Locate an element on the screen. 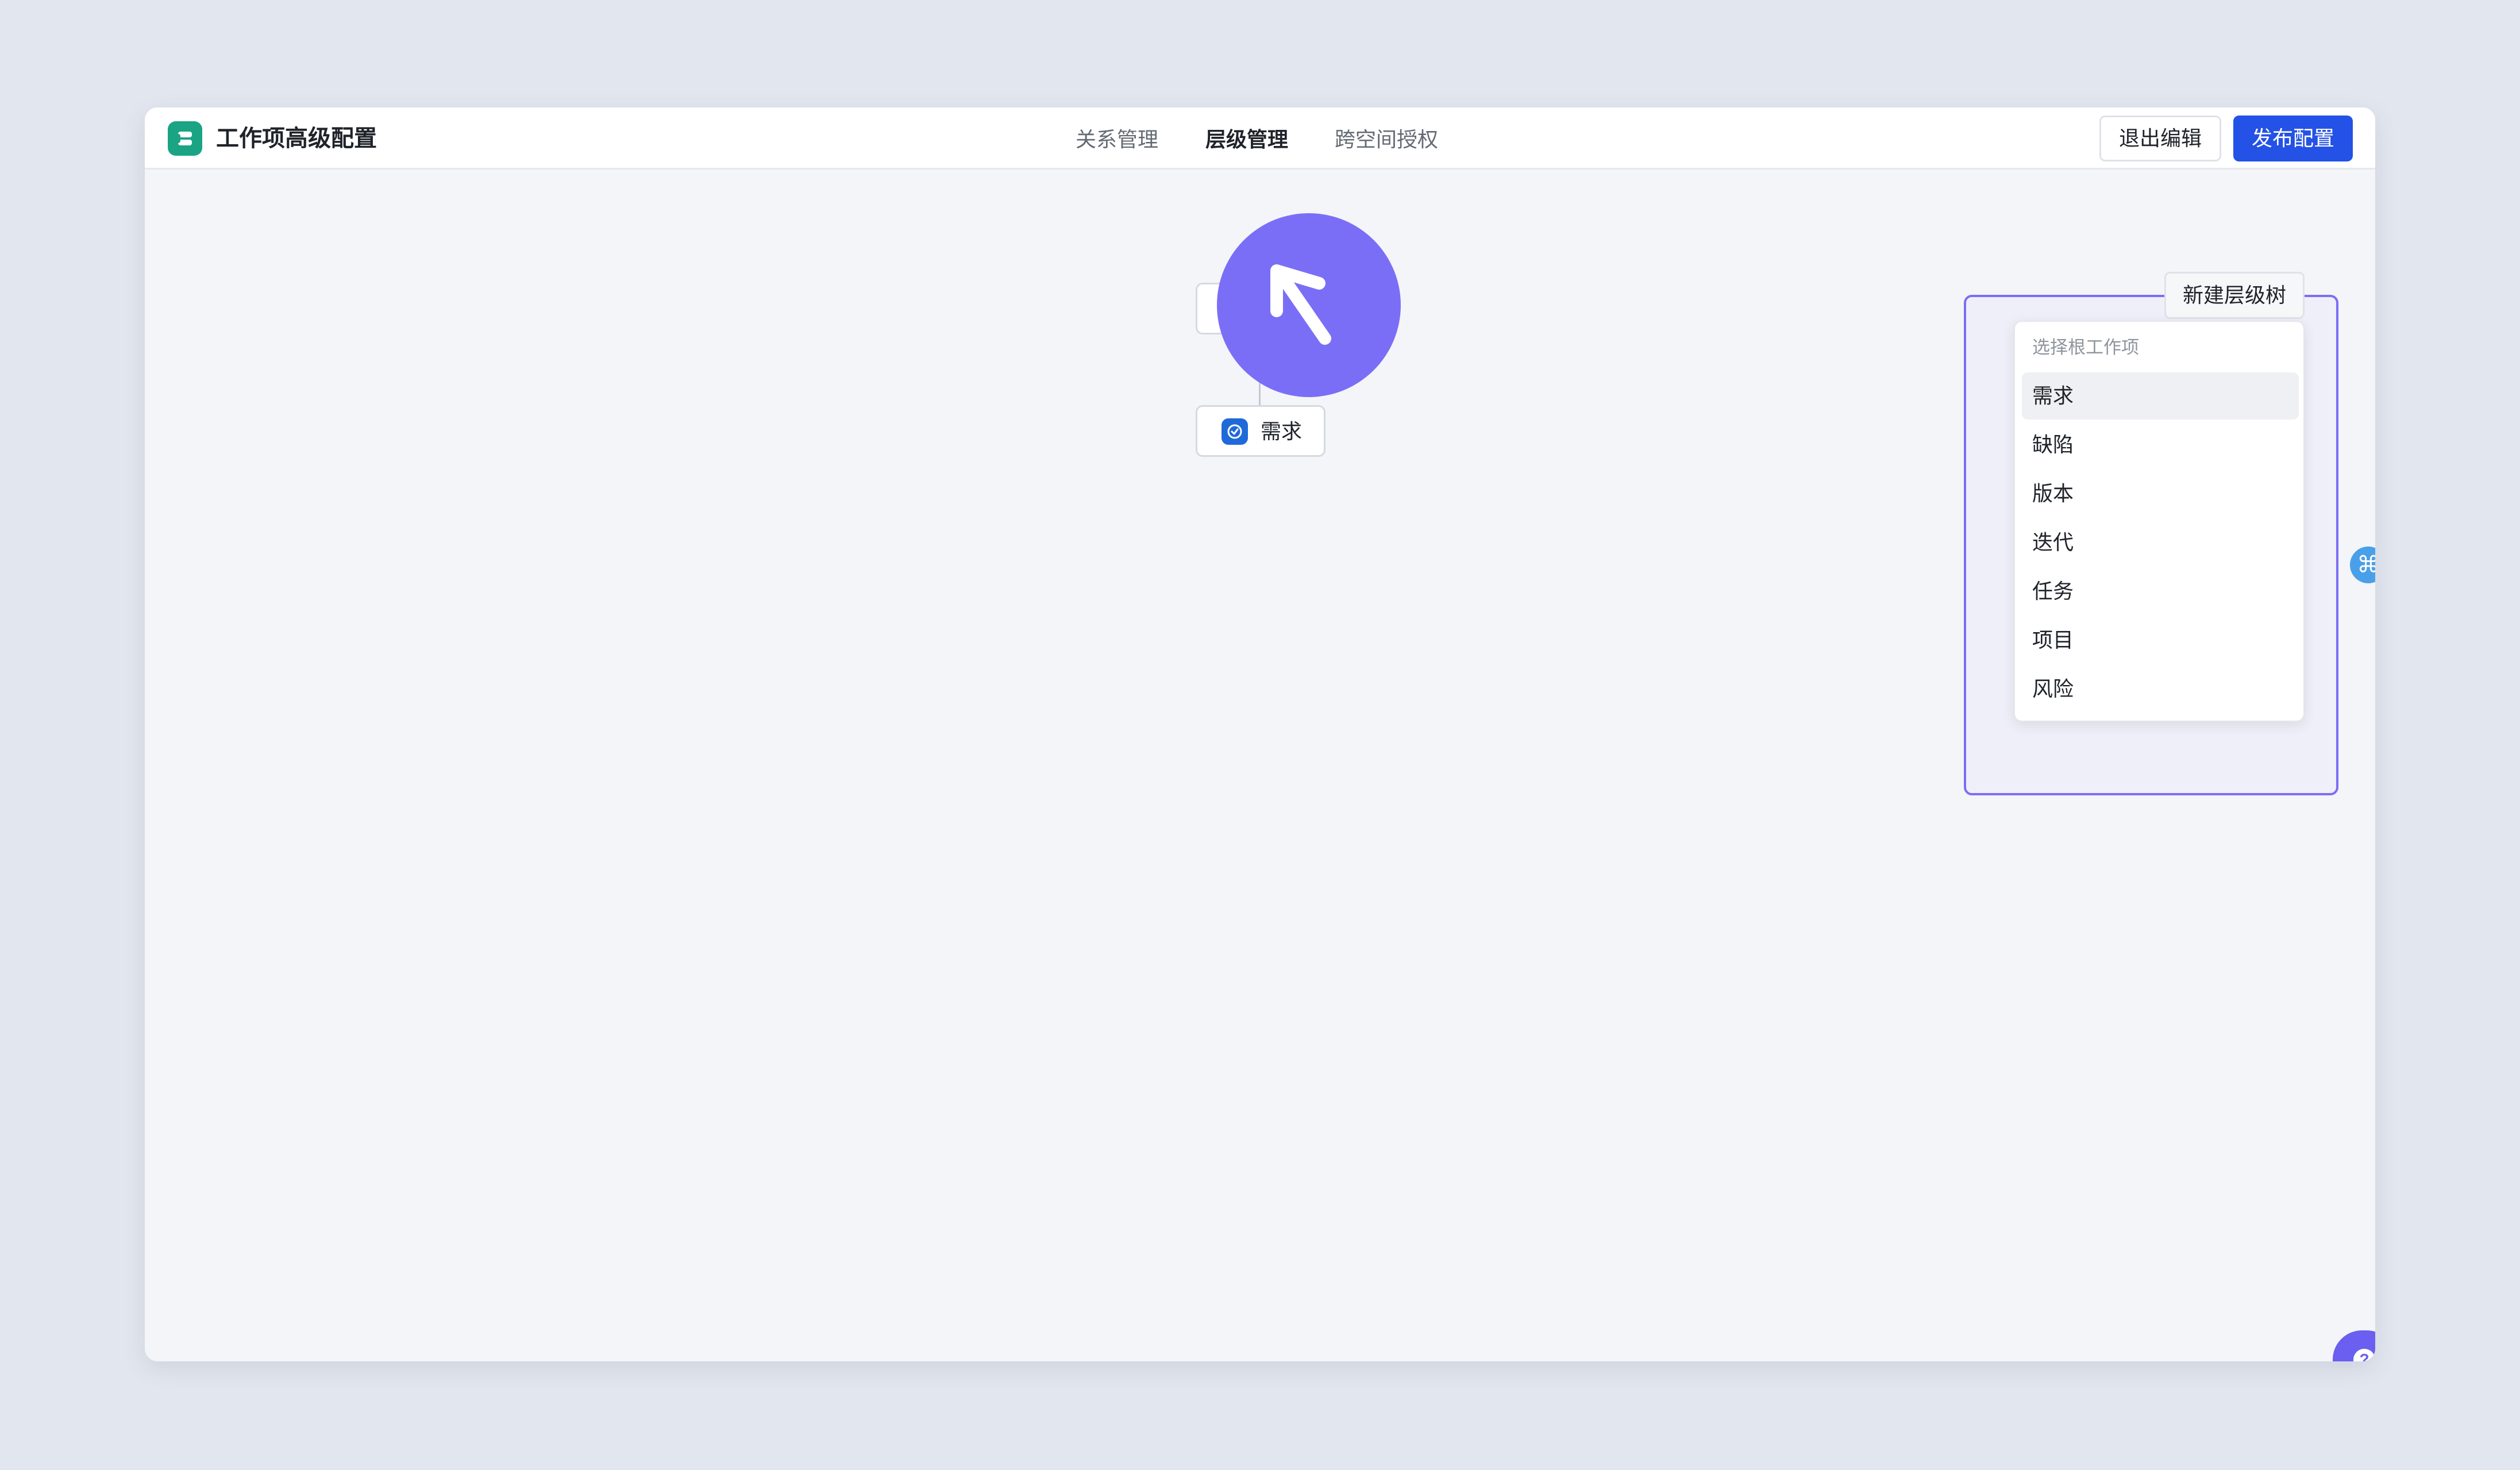  option-requirement: 需求 is located at coordinates (2161, 396).